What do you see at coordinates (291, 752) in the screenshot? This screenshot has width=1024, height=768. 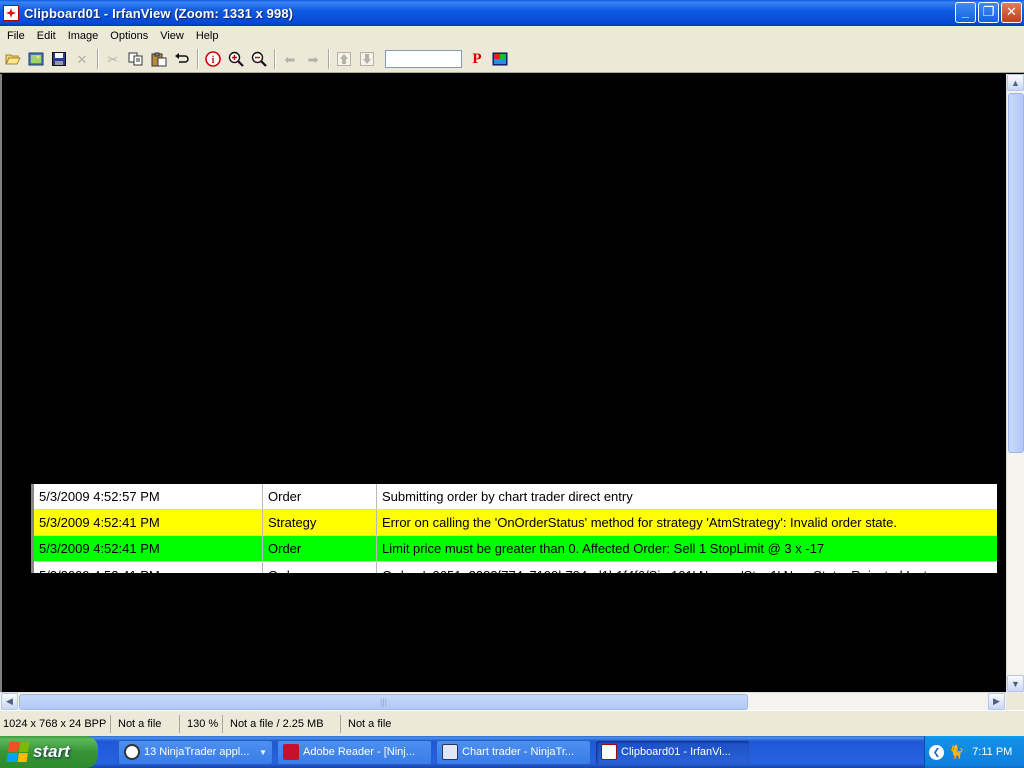 I see `adobe-reader-icon` at bounding box center [291, 752].